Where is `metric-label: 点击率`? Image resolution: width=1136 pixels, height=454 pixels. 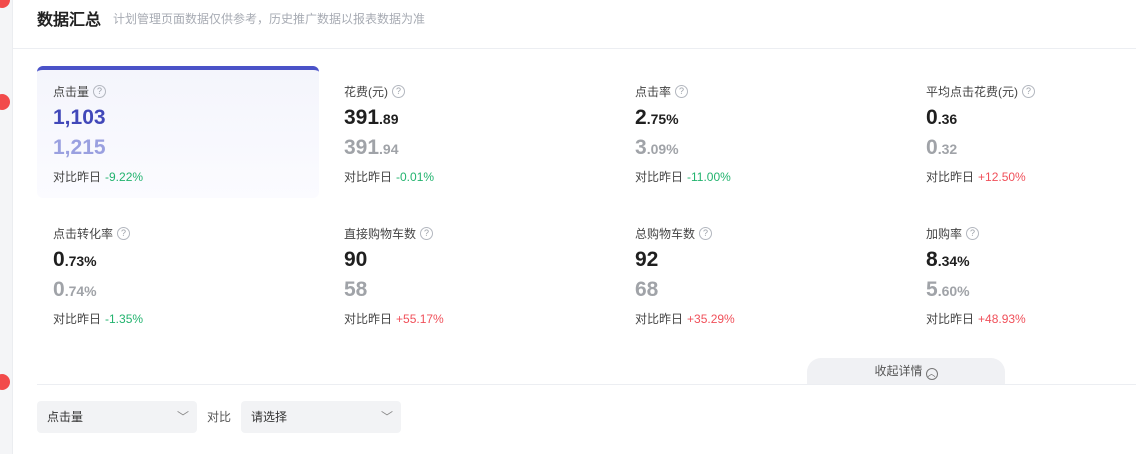
metric-label: 点击率 is located at coordinates (653, 91).